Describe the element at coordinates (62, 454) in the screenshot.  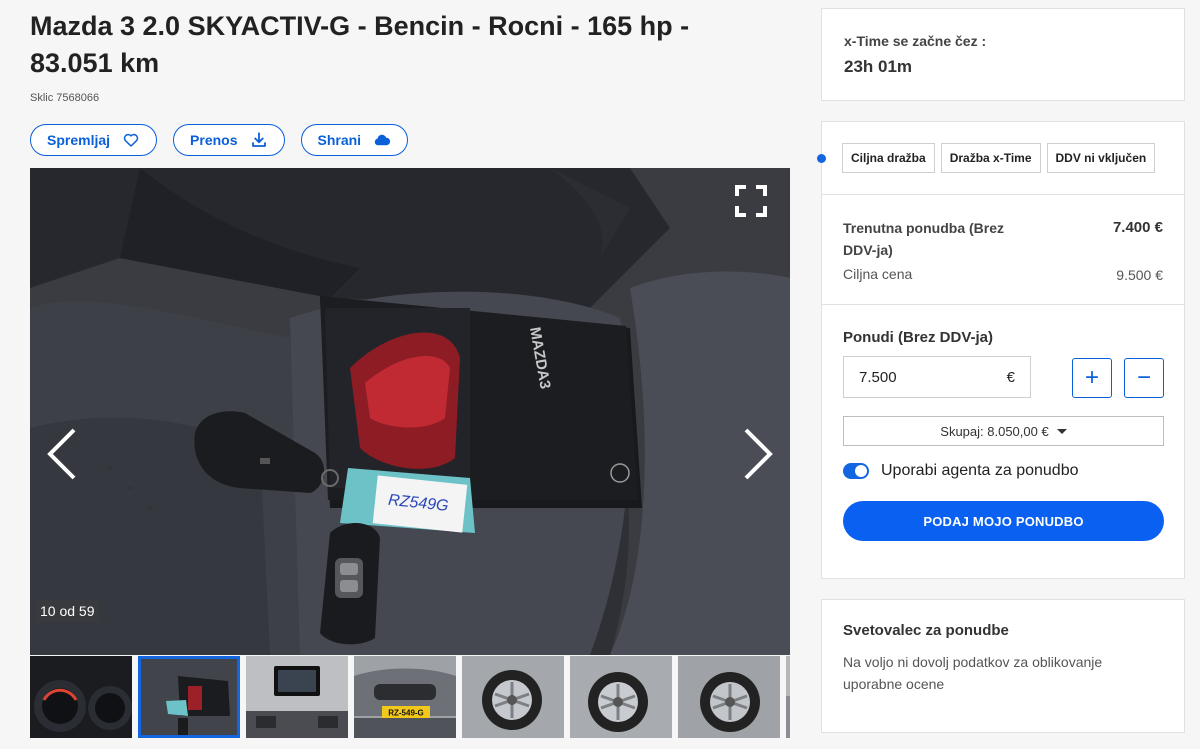
I see `chevron-left-icon` at that location.